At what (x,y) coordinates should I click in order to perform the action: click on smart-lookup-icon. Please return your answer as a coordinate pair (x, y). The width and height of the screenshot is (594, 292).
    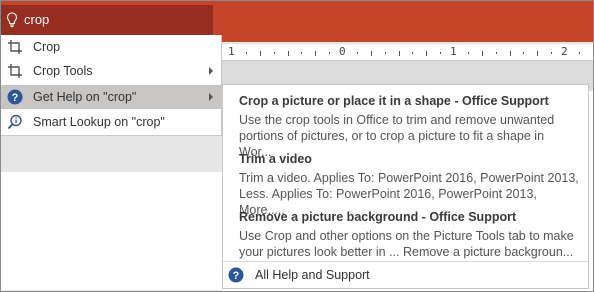
    Looking at the image, I should click on (14, 122).